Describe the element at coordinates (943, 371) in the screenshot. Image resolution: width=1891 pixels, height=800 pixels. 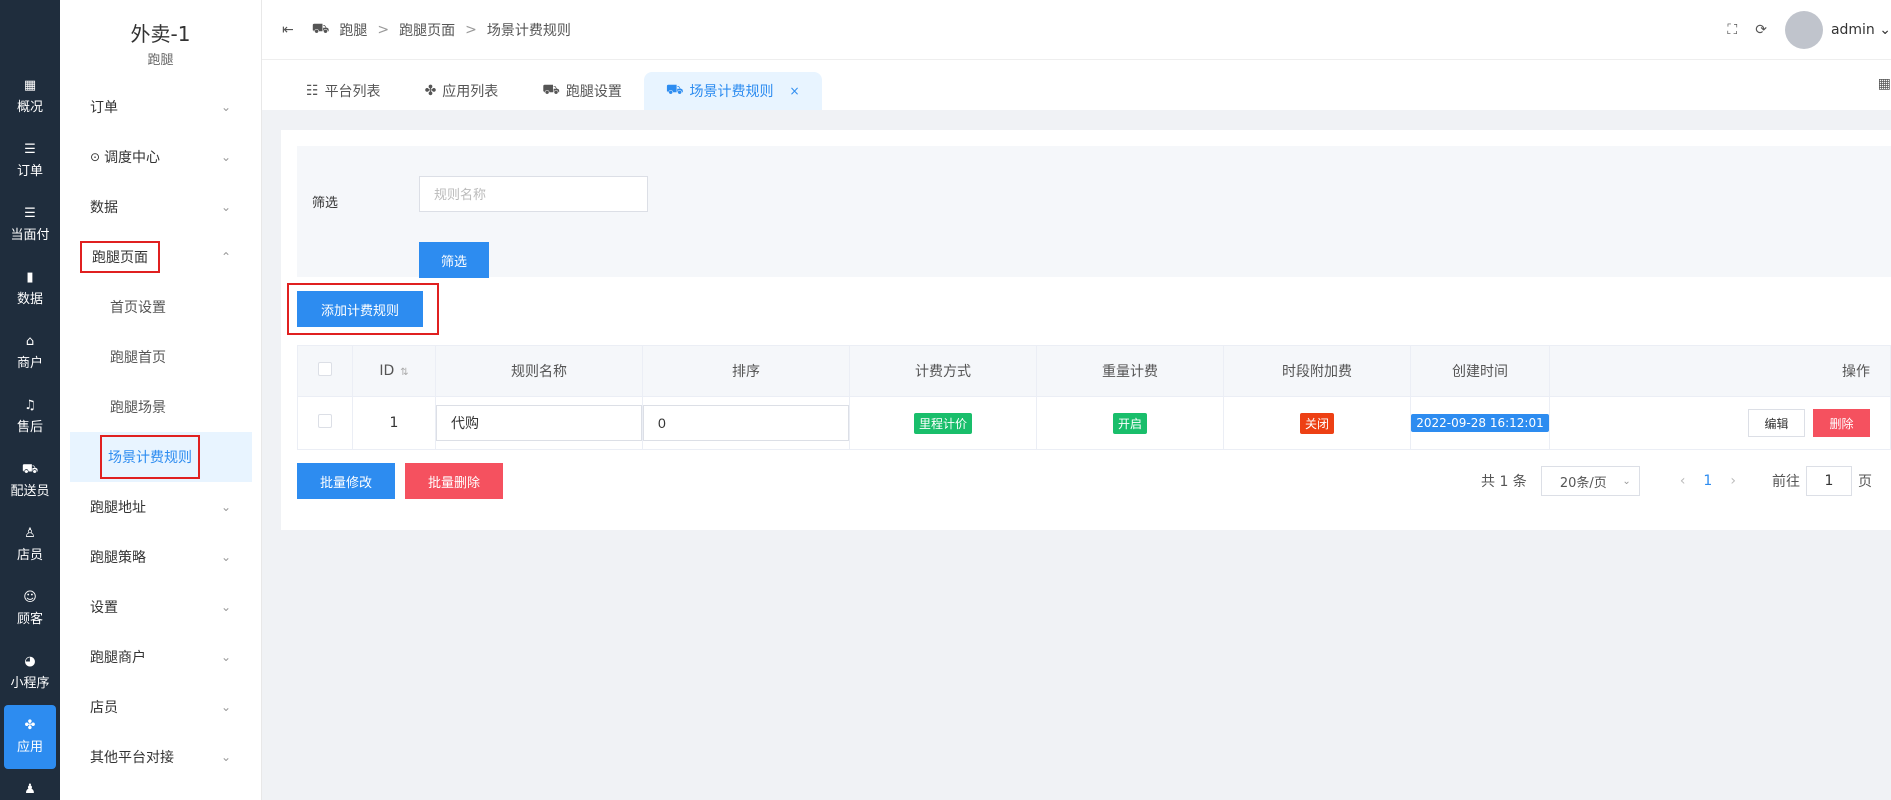
I see `column-header-billing: 计费方式` at that location.